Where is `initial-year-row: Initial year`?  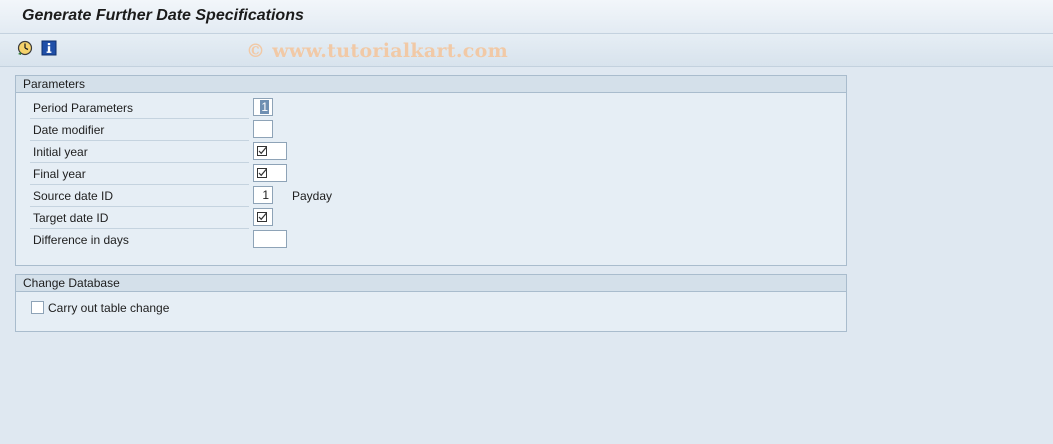
initial-year-row: Initial year is located at coordinates (430, 152).